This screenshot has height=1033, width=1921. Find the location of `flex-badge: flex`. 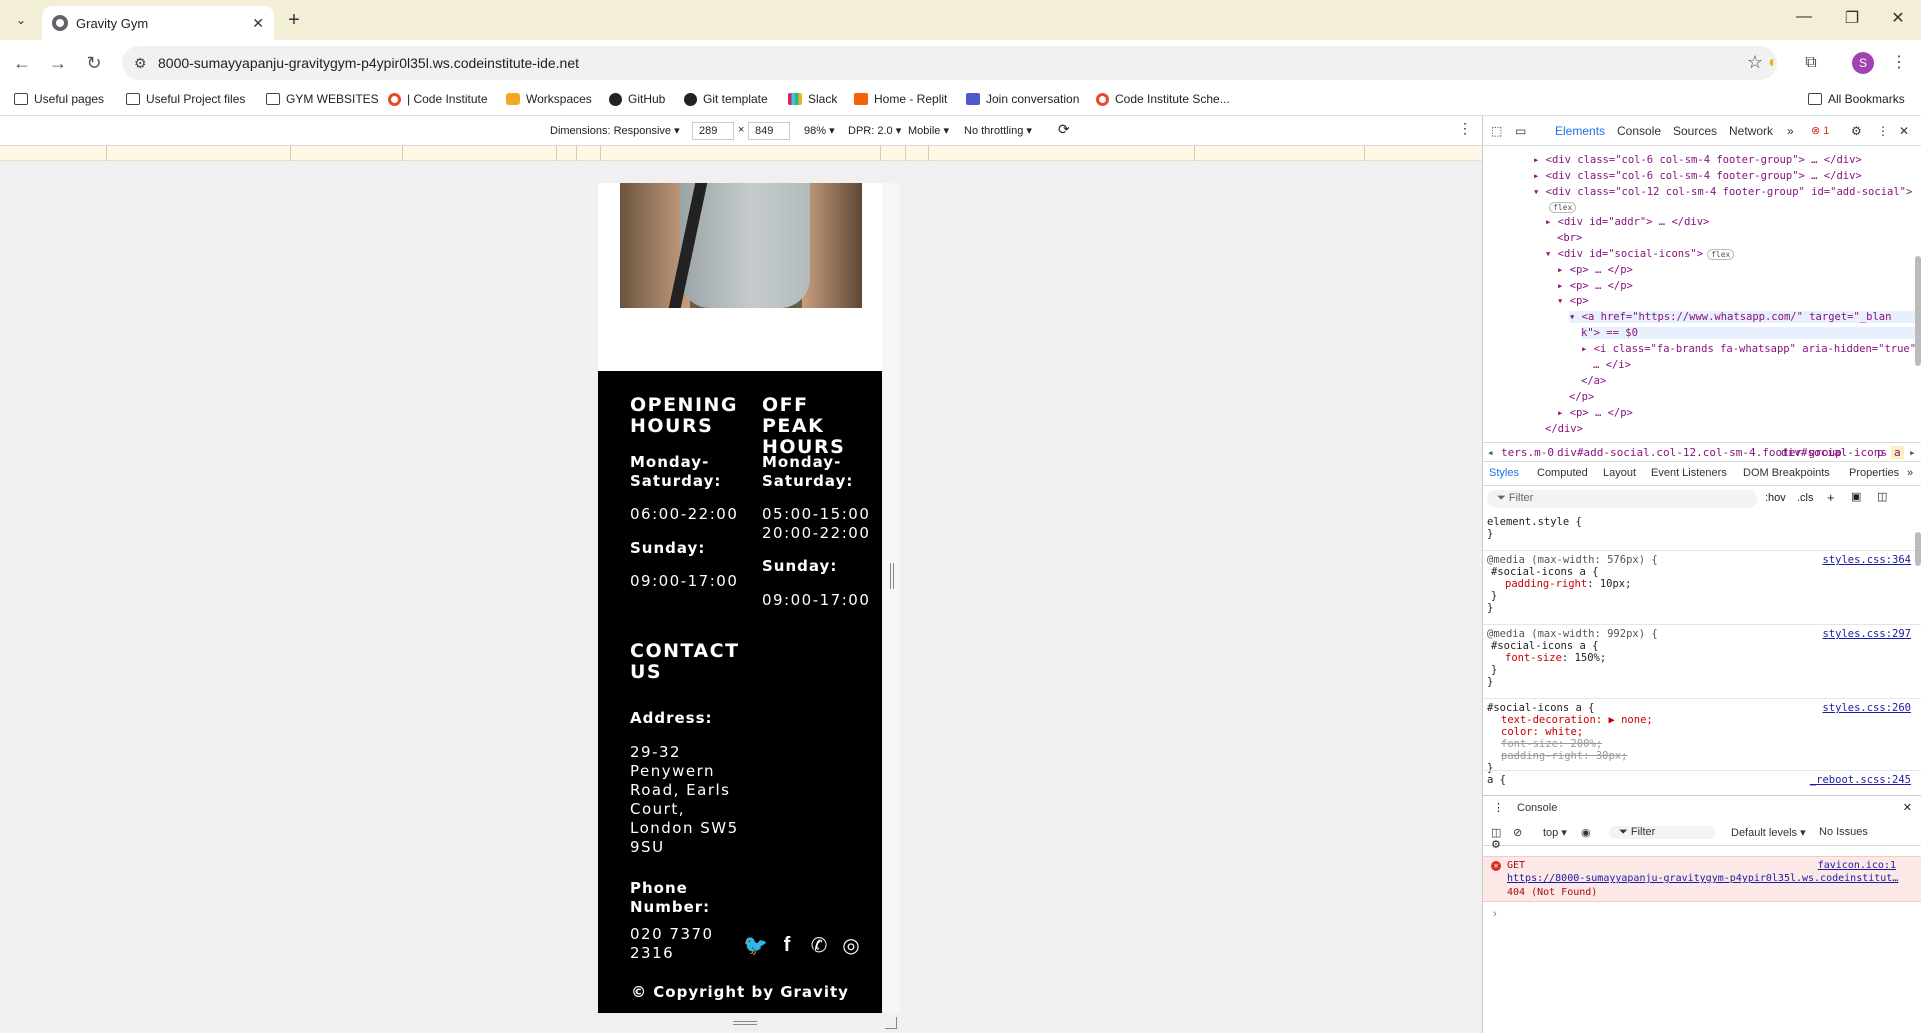

flex-badge: flex is located at coordinates (1561, 207).